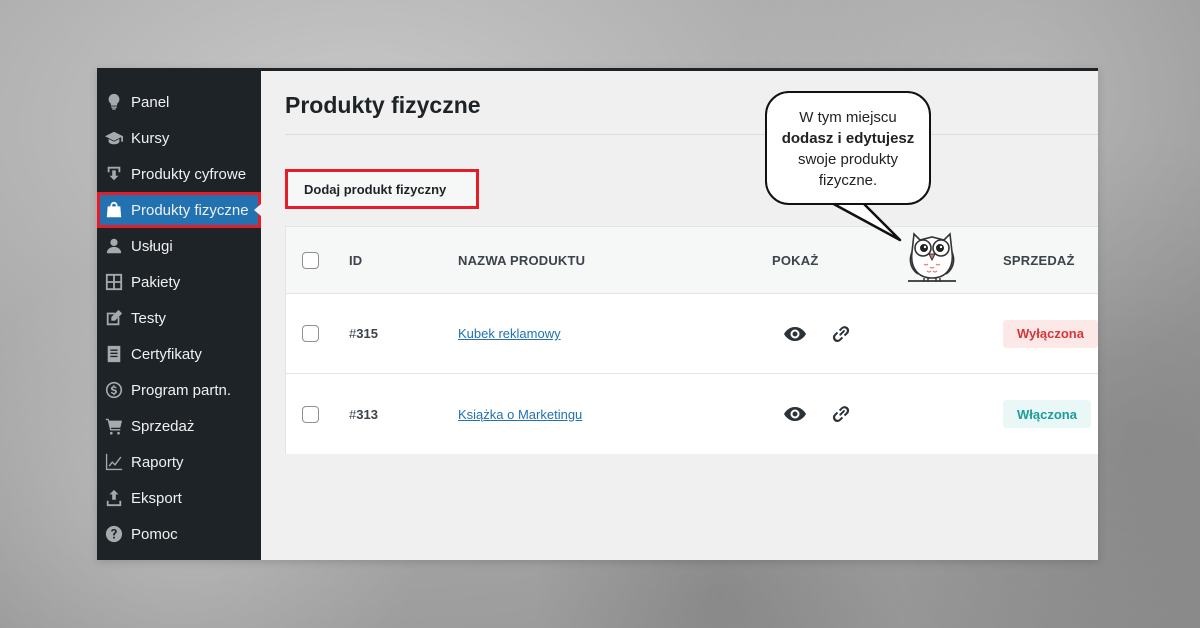  Describe the element at coordinates (163, 426) in the screenshot. I see `sidebar-item-label: Sprzedaż` at that location.